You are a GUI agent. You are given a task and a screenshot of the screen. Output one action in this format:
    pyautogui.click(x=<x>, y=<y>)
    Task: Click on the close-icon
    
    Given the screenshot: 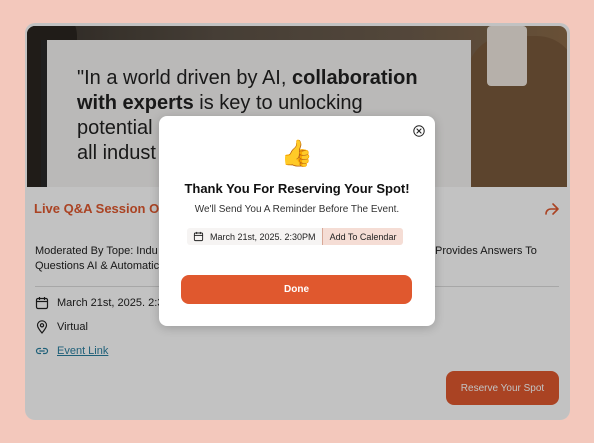 What is the action you would take?
    pyautogui.click(x=419, y=131)
    